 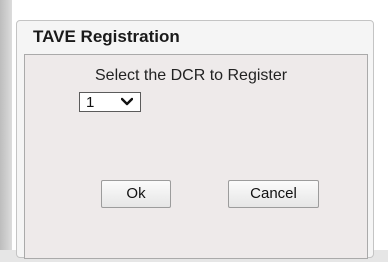 What do you see at coordinates (273, 194) in the screenshot?
I see `cancel-button: Cancel` at bounding box center [273, 194].